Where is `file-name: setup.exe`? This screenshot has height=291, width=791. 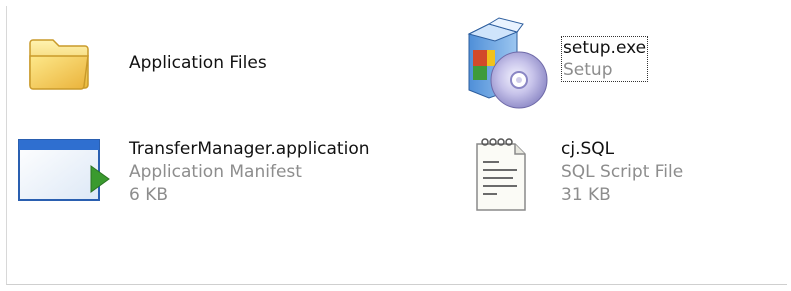
file-name: setup.exe is located at coordinates (605, 48).